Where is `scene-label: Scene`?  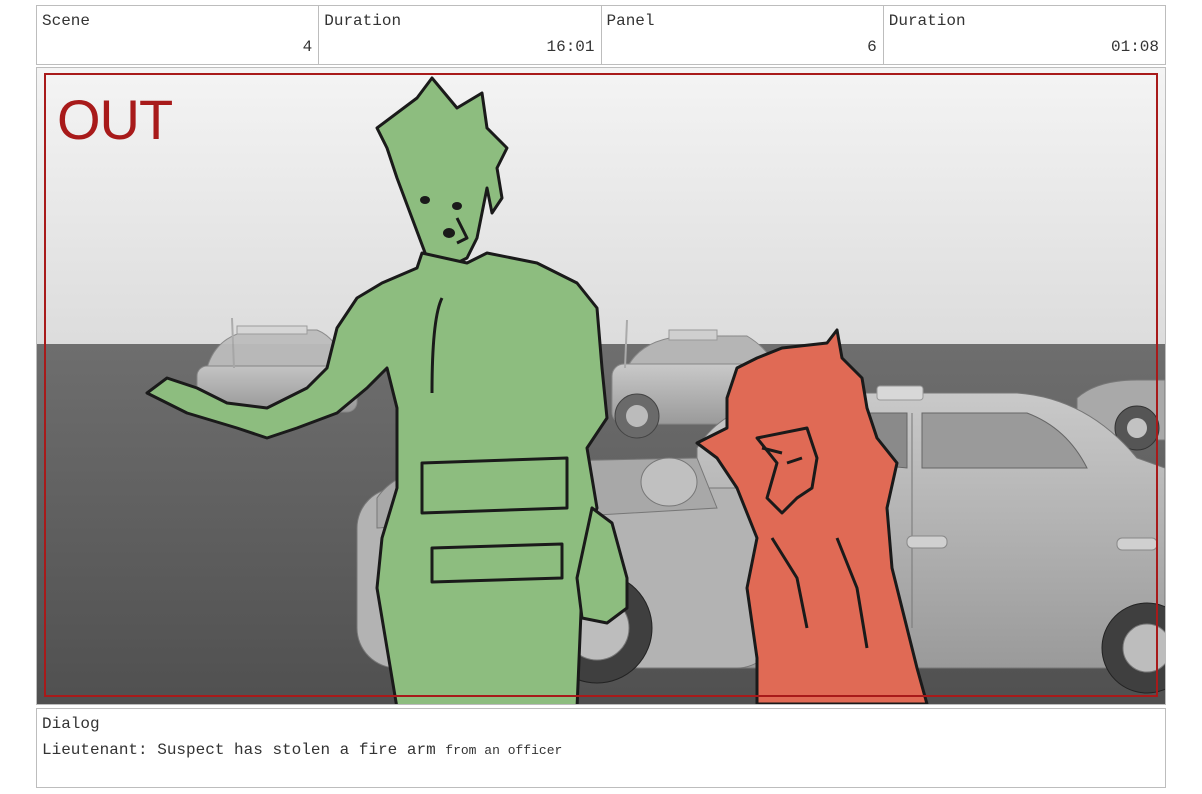
scene-label: Scene is located at coordinates (66, 21).